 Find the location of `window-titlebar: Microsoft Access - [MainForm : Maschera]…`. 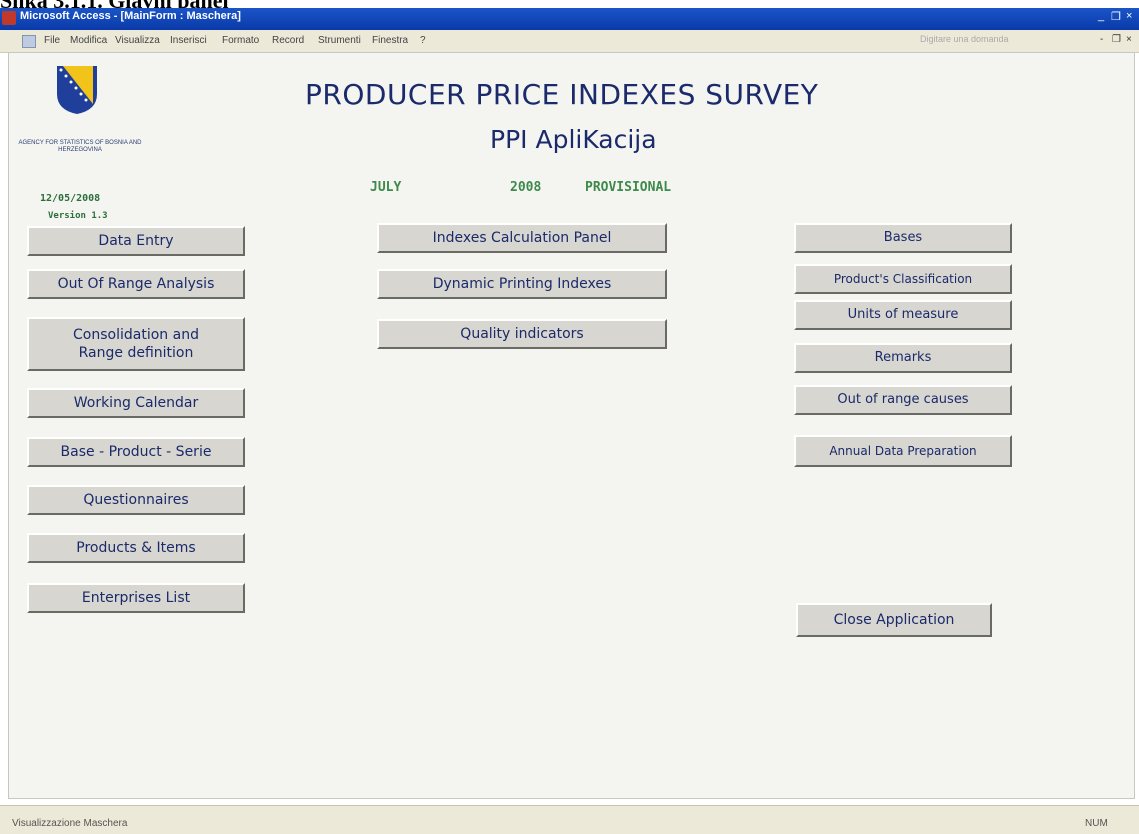

window-titlebar: Microsoft Access - [MainForm : Maschera]… is located at coordinates (569, 19).